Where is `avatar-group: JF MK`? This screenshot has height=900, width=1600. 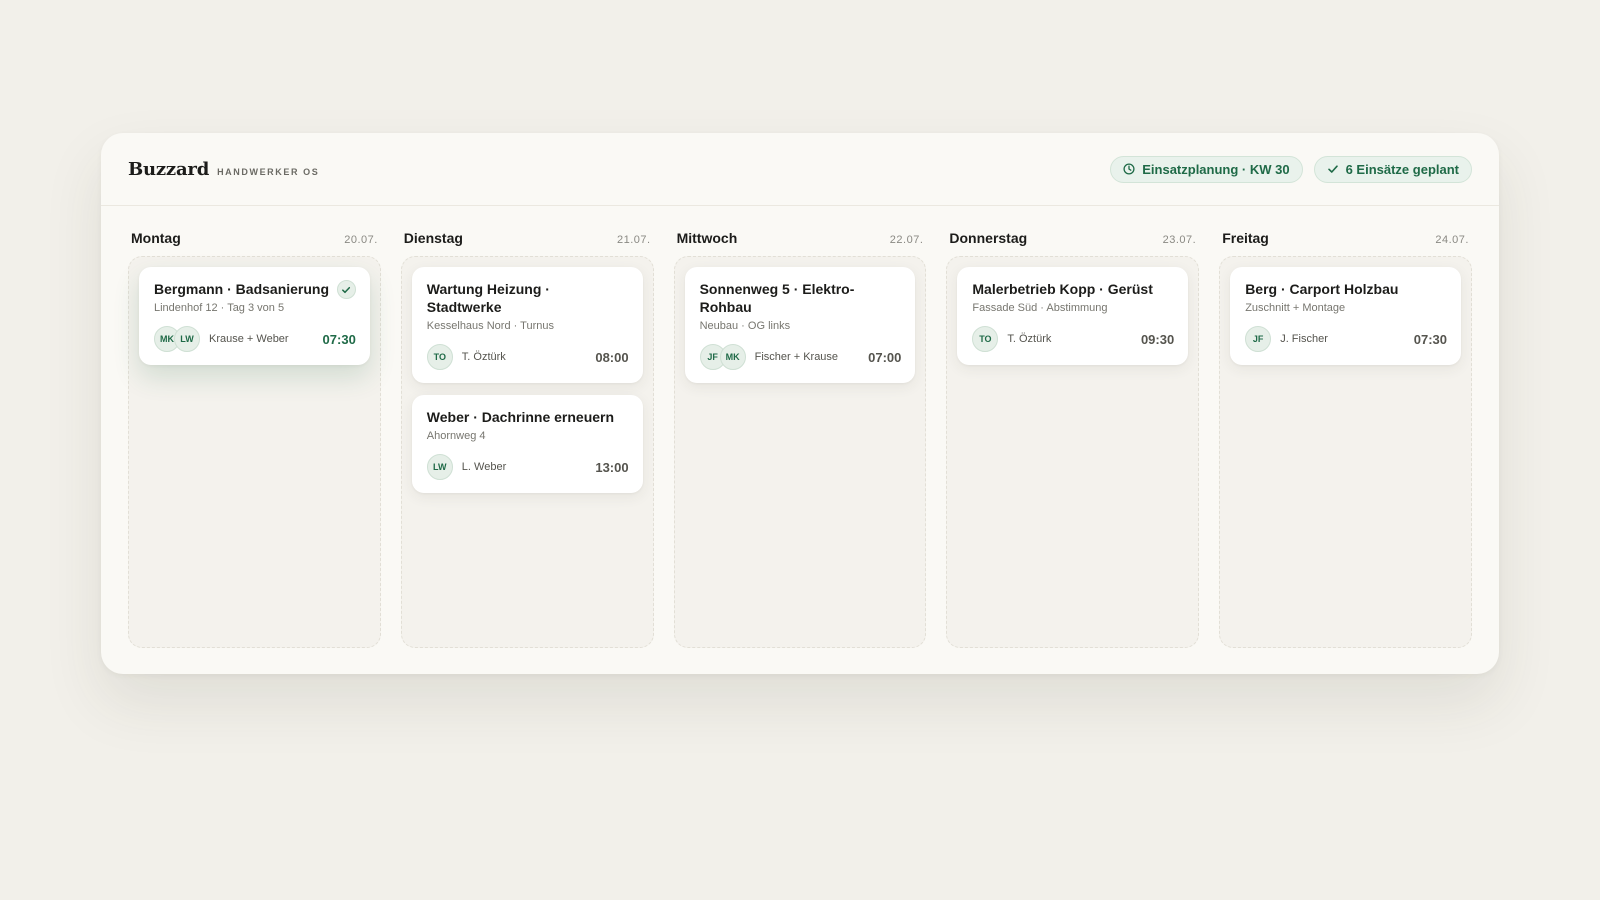 avatar-group: JF MK is located at coordinates (722, 357).